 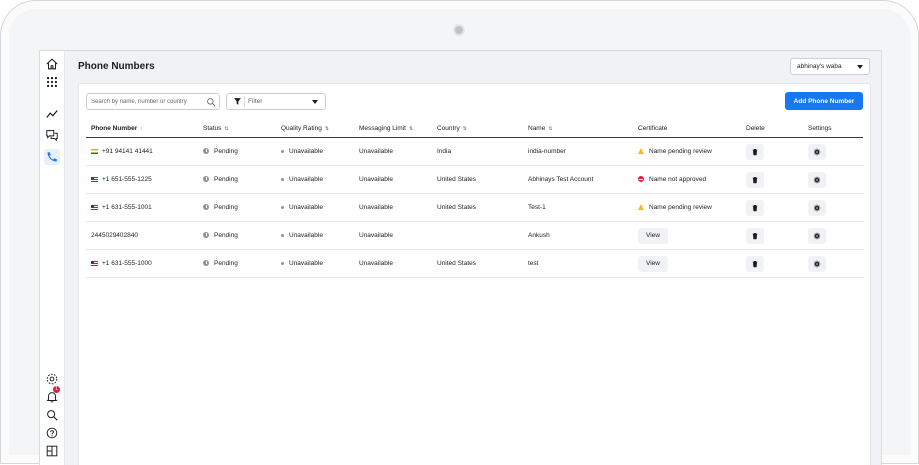 What do you see at coordinates (127, 151) in the screenshot?
I see `phone-number-text: +91 94141 41441` at bounding box center [127, 151].